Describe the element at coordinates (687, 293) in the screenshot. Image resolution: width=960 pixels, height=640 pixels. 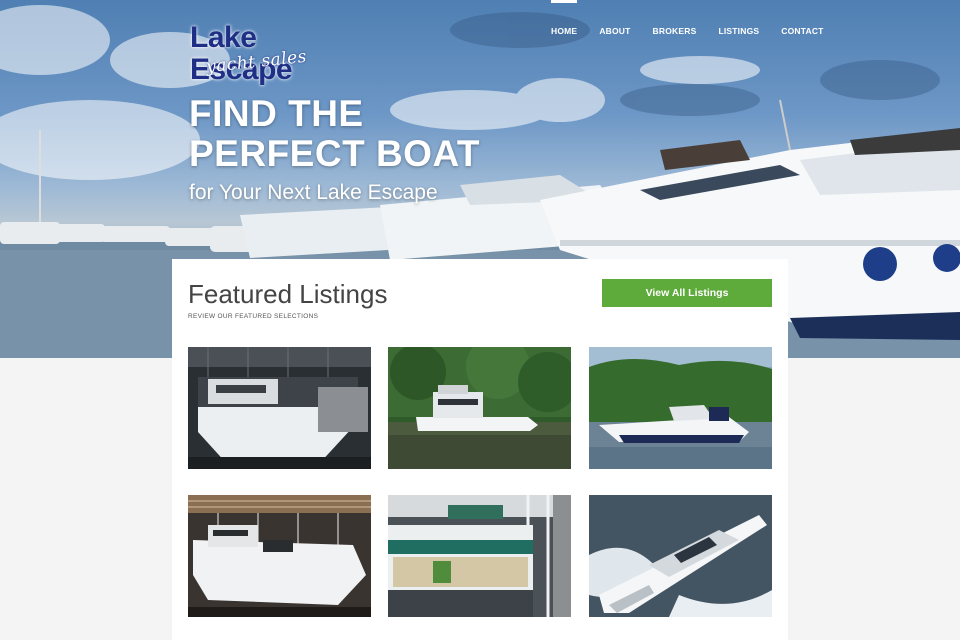
I see `view-all-listings-button: View All Listings` at that location.